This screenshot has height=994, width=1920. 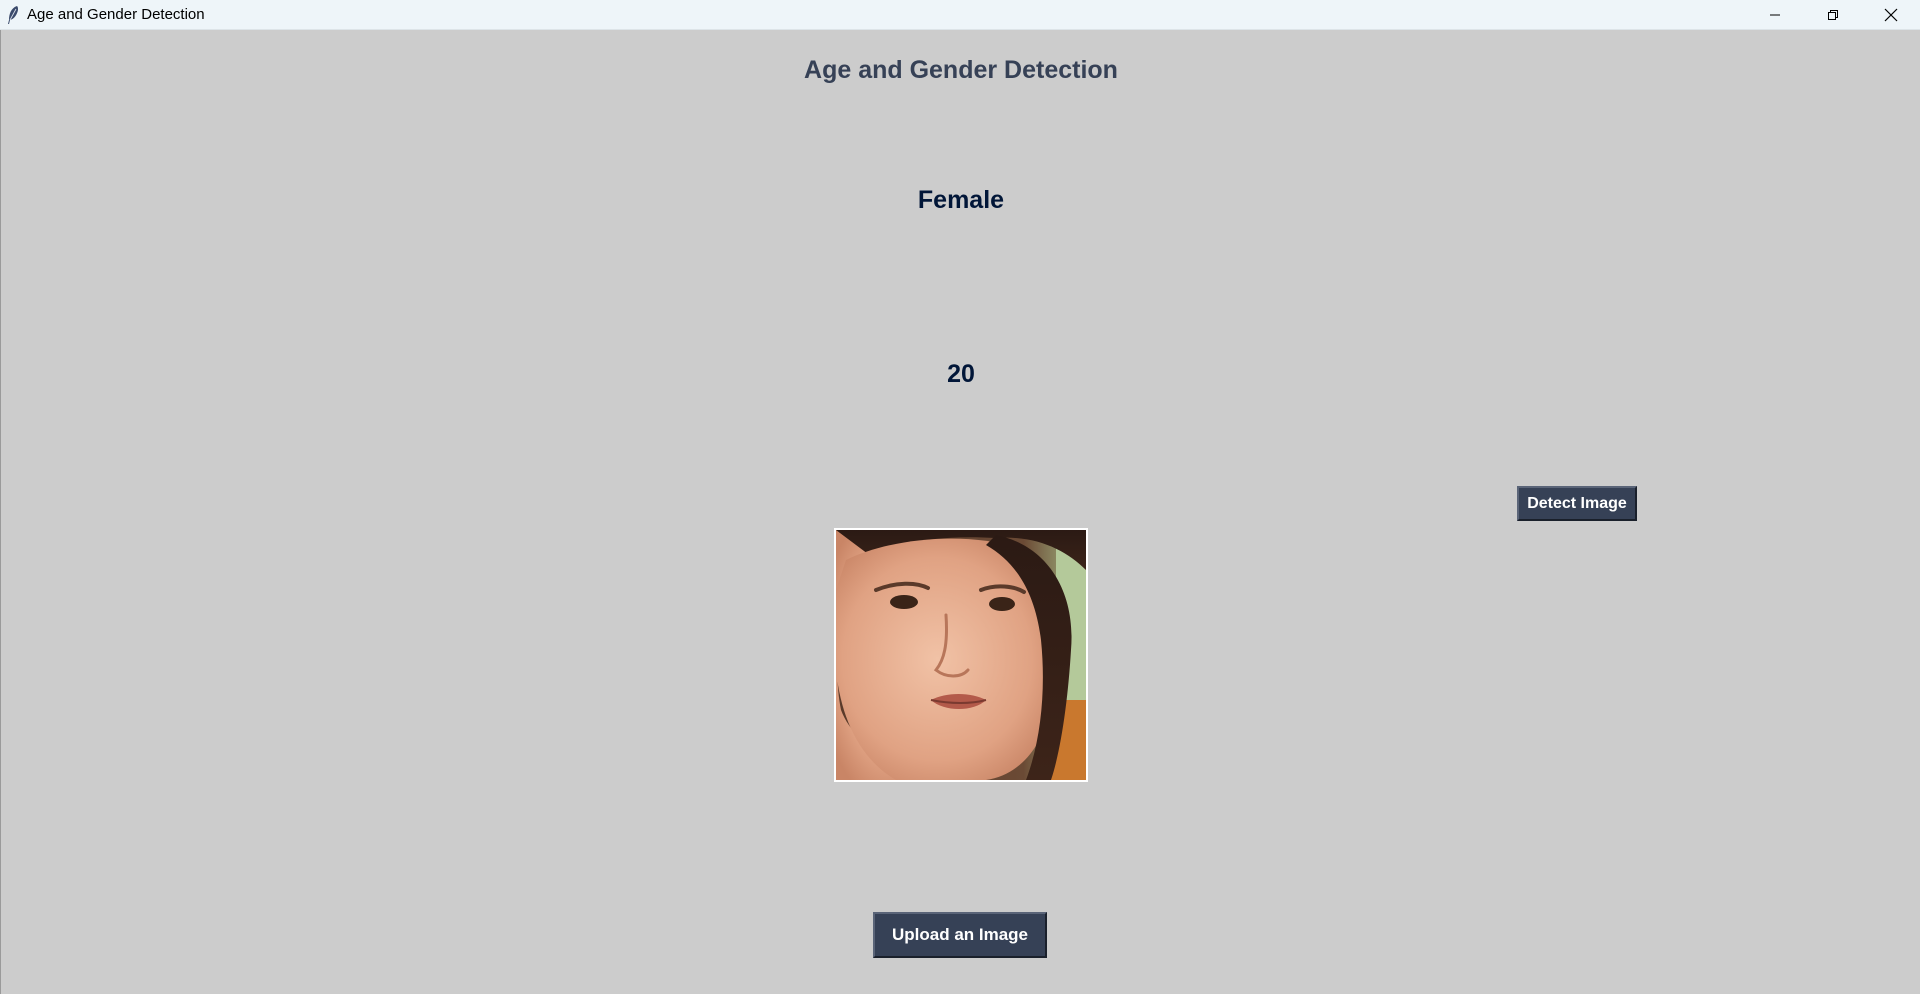 What do you see at coordinates (961, 70) in the screenshot?
I see `app-heading: Age and Gender Detection` at bounding box center [961, 70].